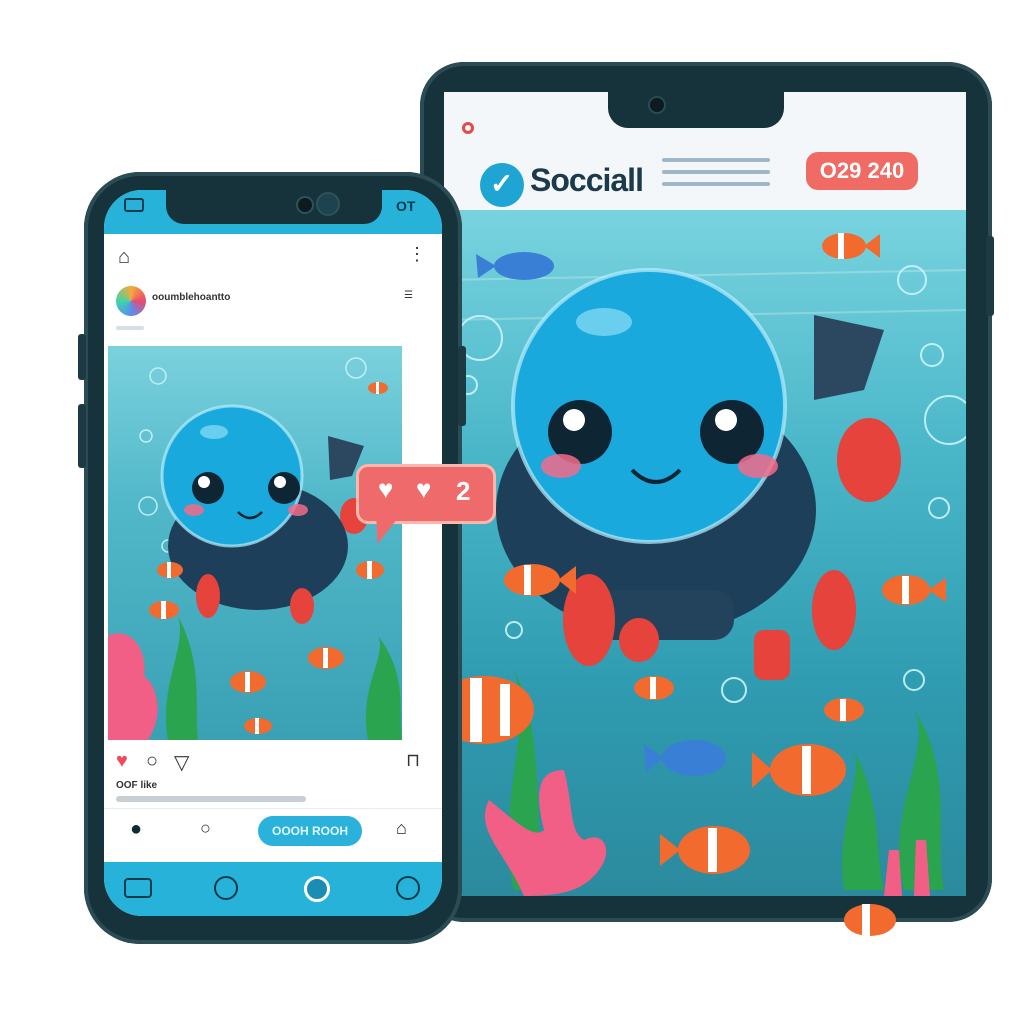 This screenshot has width=1024, height=1024. Describe the element at coordinates (463, 491) in the screenshot. I see `like-count: 2` at that location.